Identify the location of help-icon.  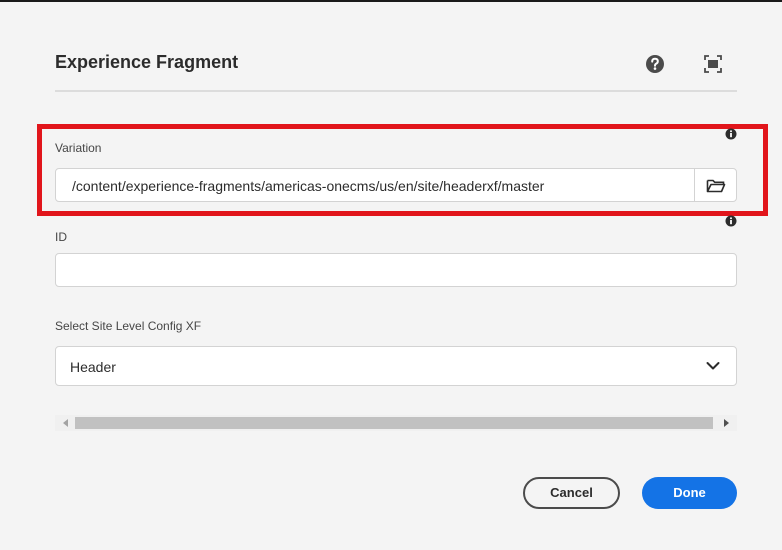
(655, 64).